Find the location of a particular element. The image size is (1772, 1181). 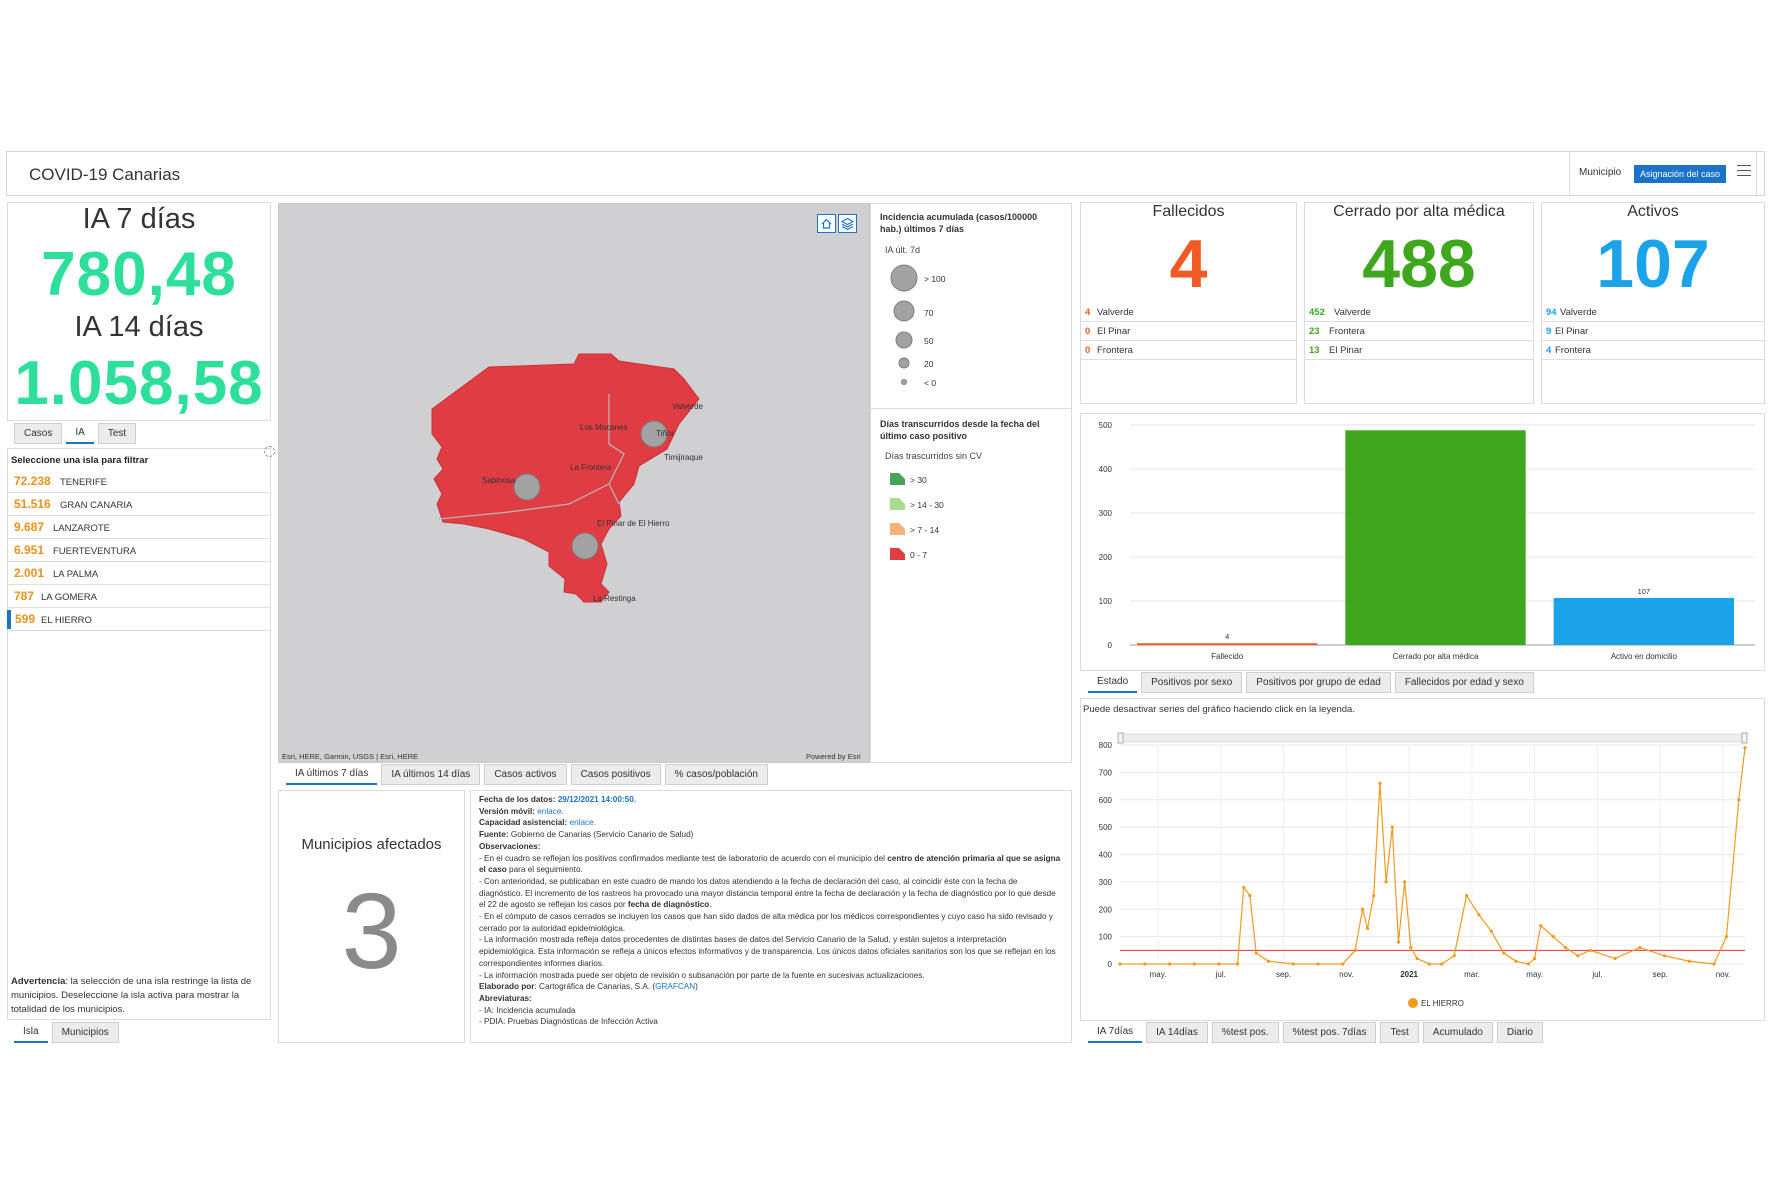

island-row-fuerteventura: 6.951 FUERTEVENTURA is located at coordinates (139, 551).